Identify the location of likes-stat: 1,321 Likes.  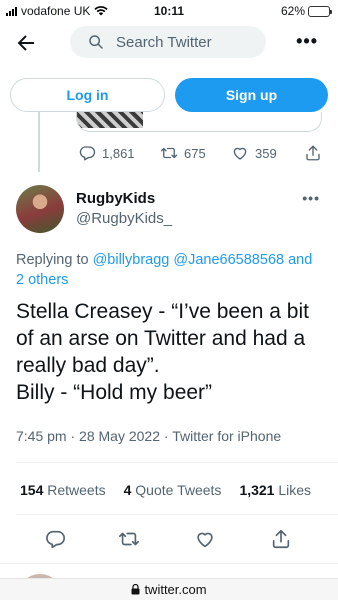
(275, 490).